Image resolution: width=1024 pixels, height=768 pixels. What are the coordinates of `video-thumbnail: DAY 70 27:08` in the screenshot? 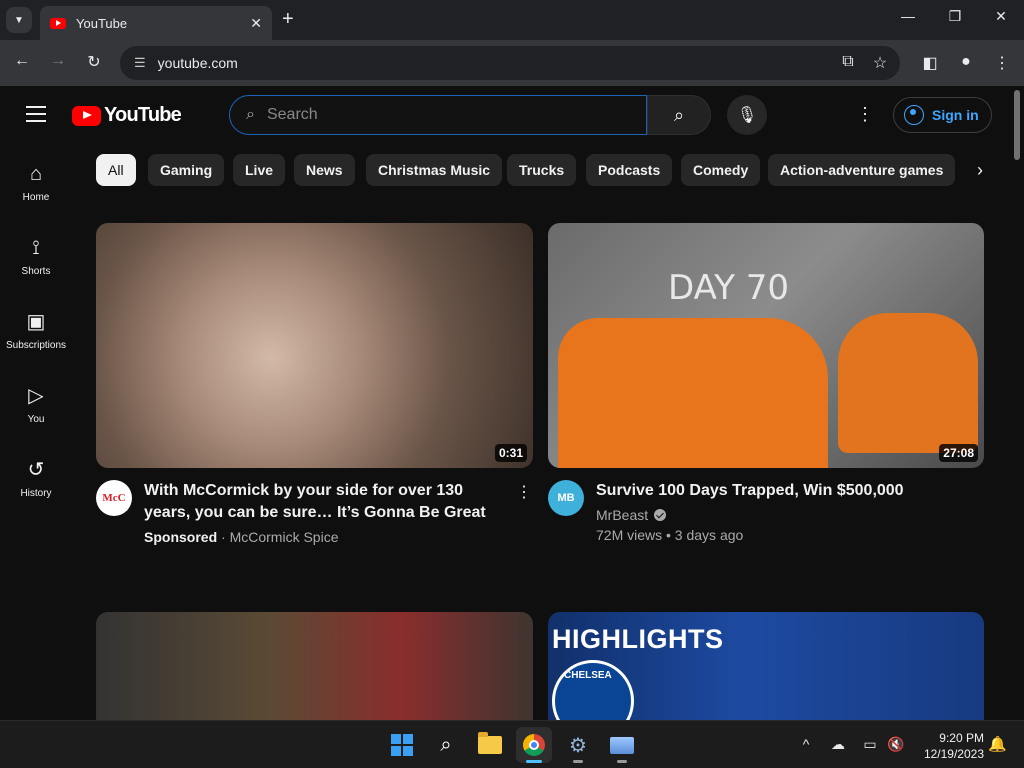 It's located at (766, 345).